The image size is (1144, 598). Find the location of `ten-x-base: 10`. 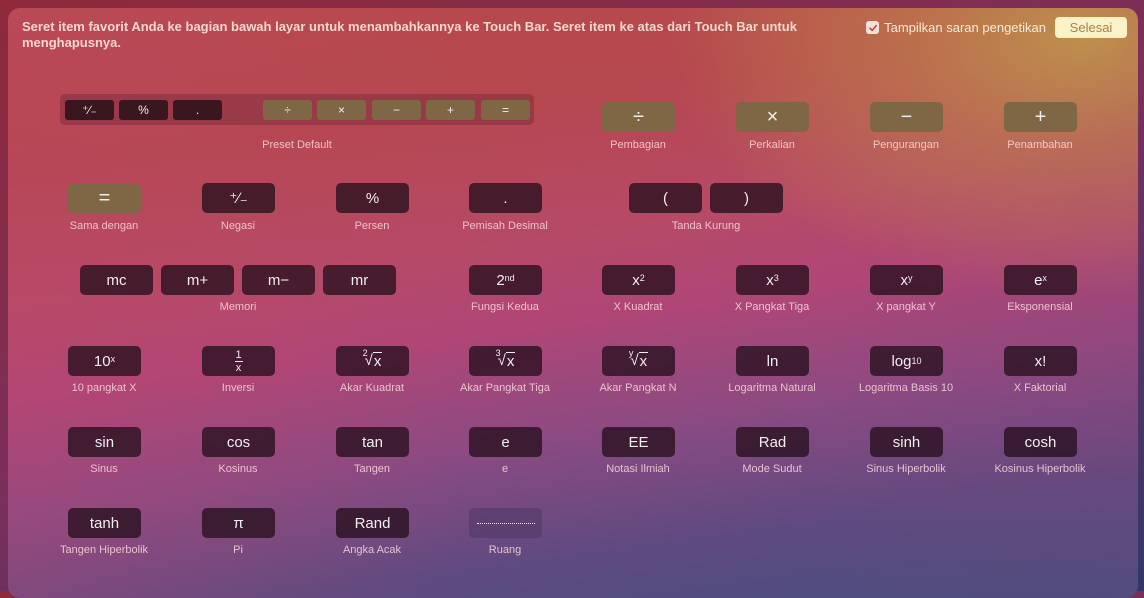

ten-x-base: 10 is located at coordinates (102, 361).